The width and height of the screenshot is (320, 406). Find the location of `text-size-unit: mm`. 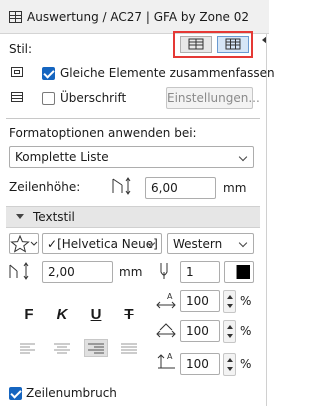

text-size-unit: mm is located at coordinates (131, 272).